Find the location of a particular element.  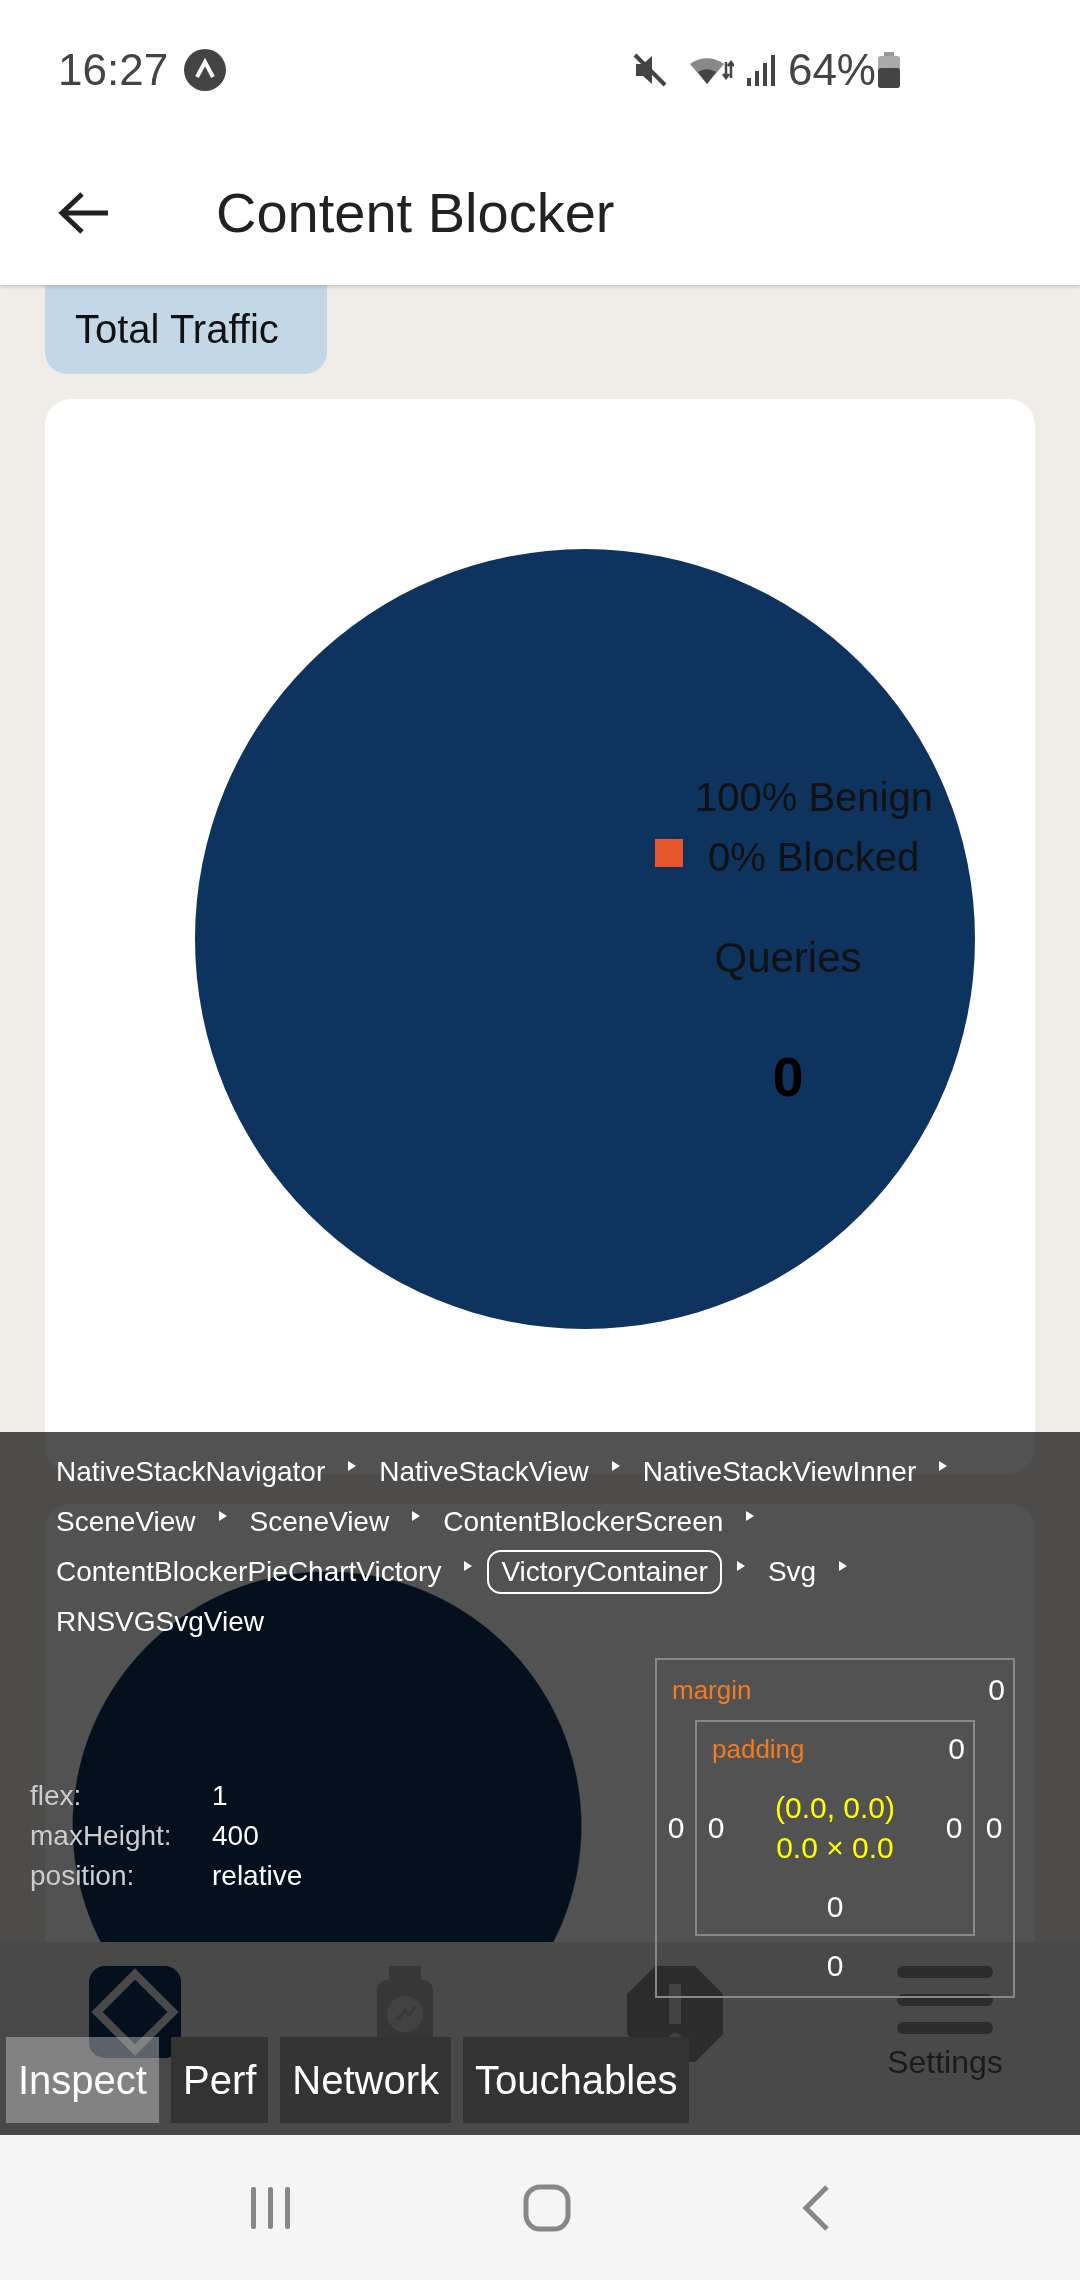

component-breadcrumb: VictoryContainer is located at coordinates (604, 1572).